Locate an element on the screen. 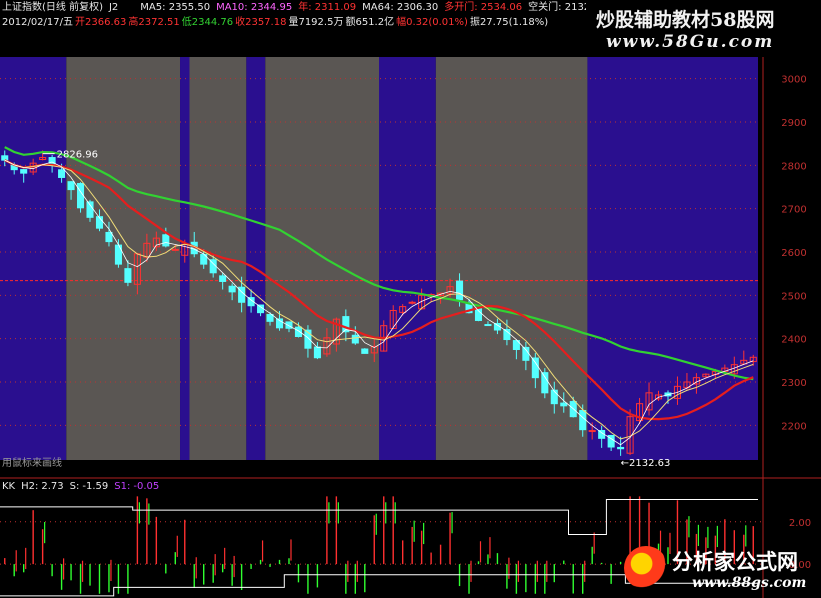 The width and height of the screenshot is (821, 598). volume-label: 量7192.5万 is located at coordinates (315, 22).